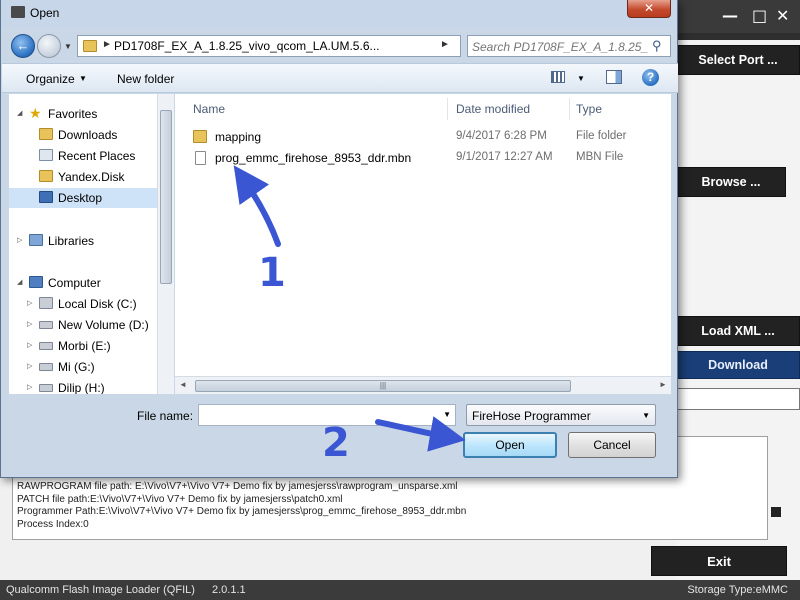  Describe the element at coordinates (84, 386) in the screenshot. I see `nav-drive-h: ▷ Dilip (H:)` at that location.